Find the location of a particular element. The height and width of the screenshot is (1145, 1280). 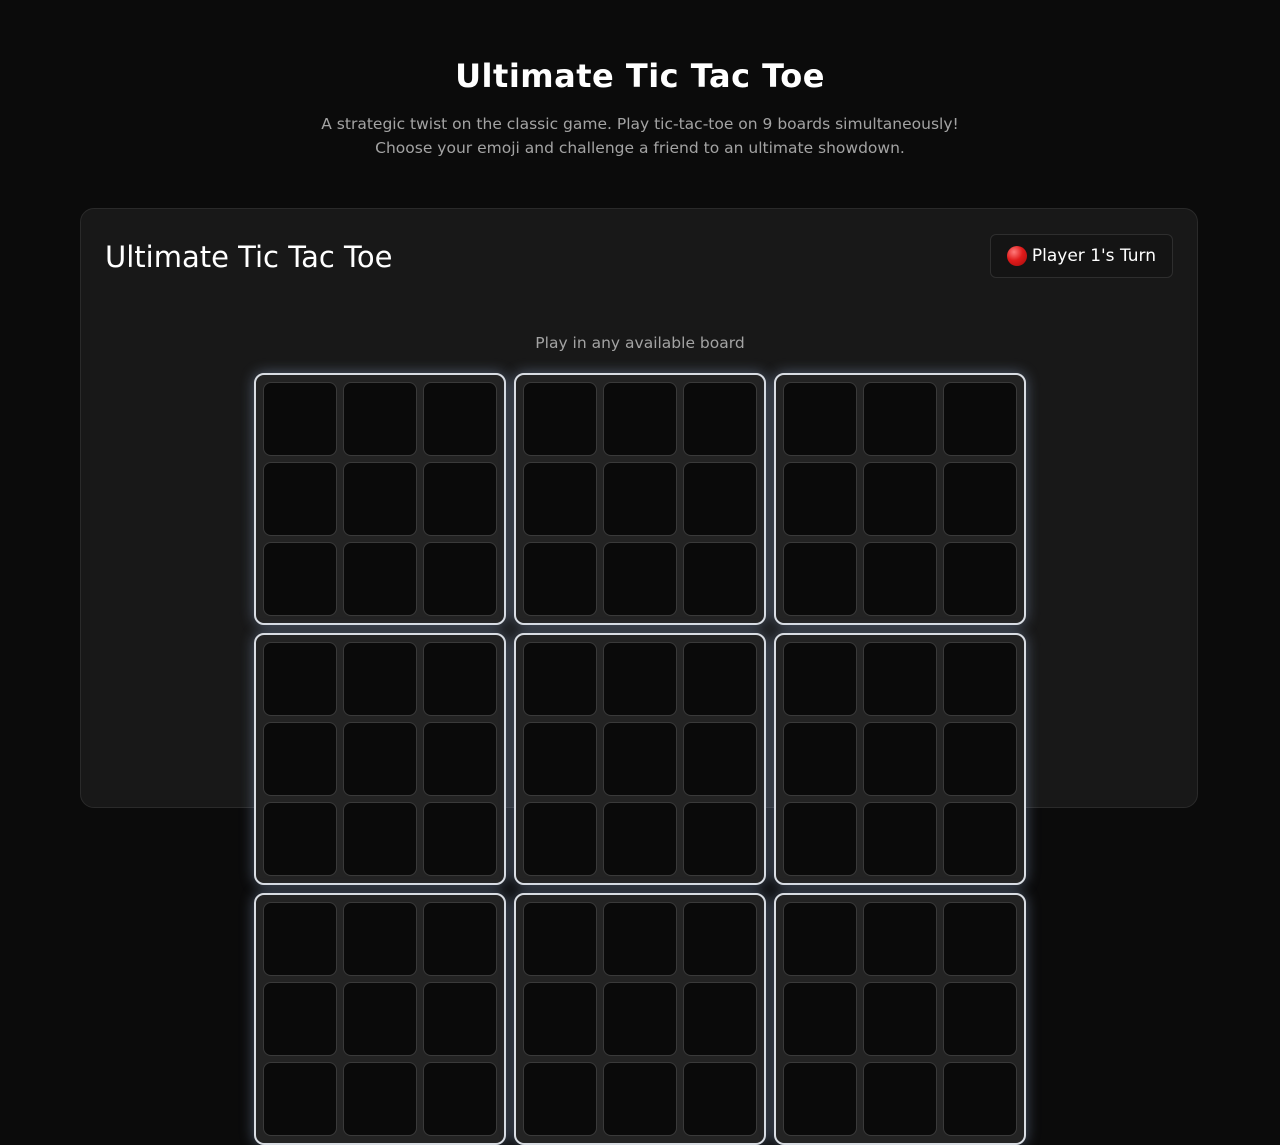

page-title: Ultimate Tic Tac Toe is located at coordinates (640, 76).